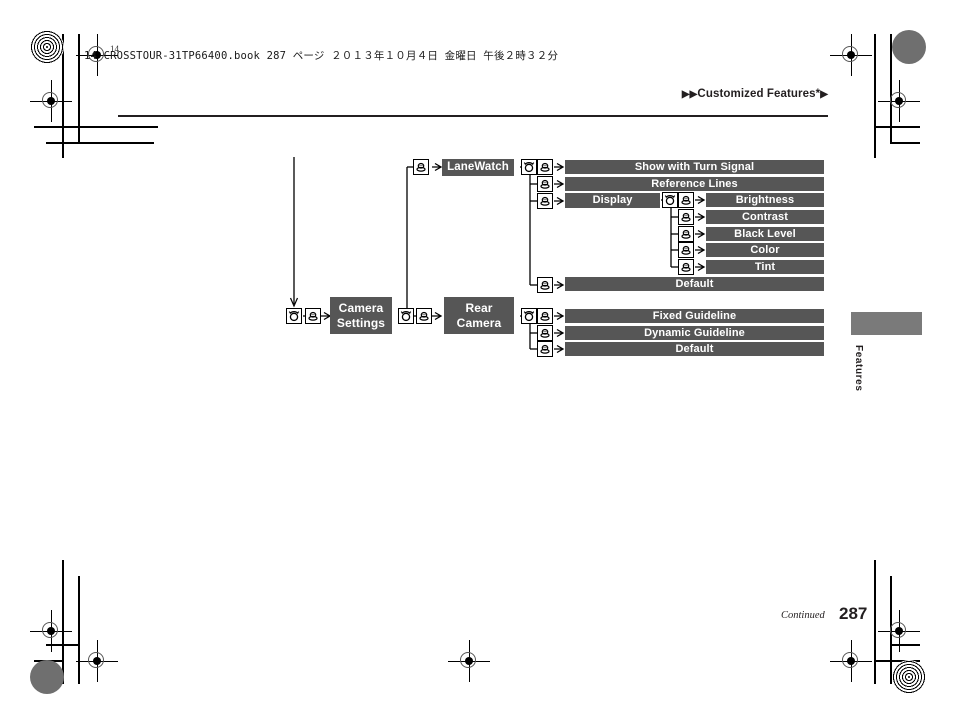  What do you see at coordinates (694, 333) in the screenshot?
I see `bar-dynamic-guideline: Dynamic Guideline` at bounding box center [694, 333].